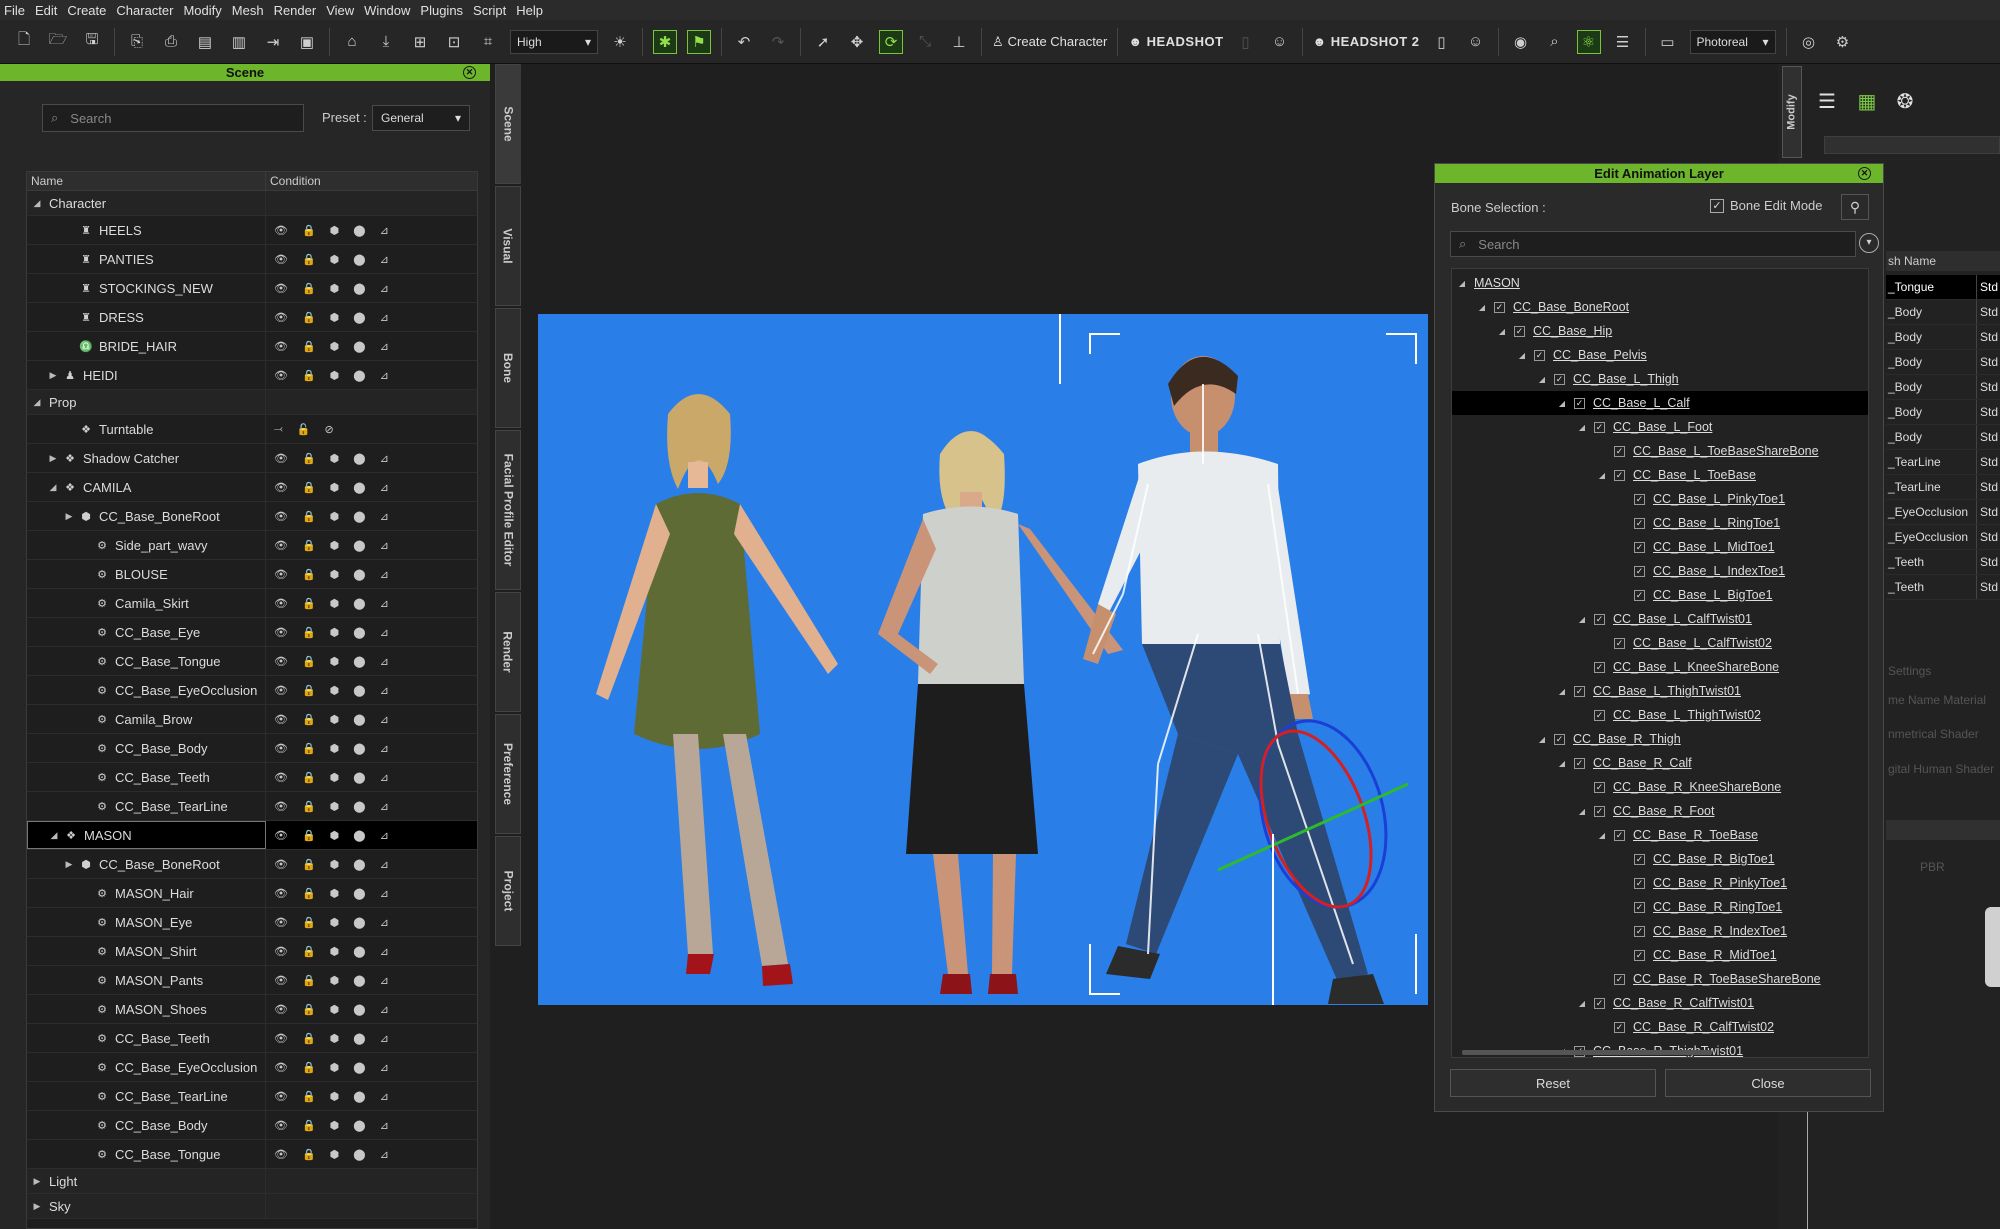  What do you see at coordinates (1660, 379) in the screenshot?
I see `bone-tree-row: ◢ ✓ CC_Base_L_Thigh` at bounding box center [1660, 379].